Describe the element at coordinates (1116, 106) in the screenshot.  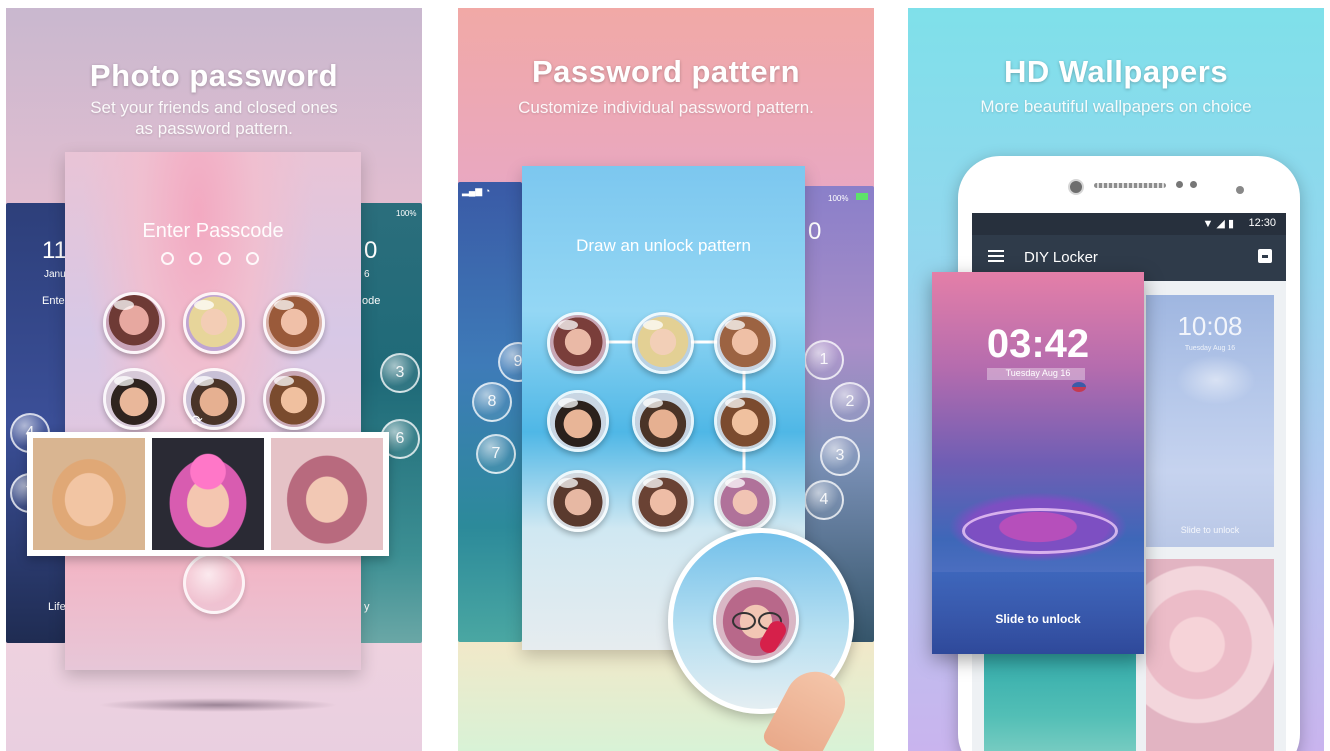
I see `panel-subtitle: More beautiful wallpapers on choice` at that location.